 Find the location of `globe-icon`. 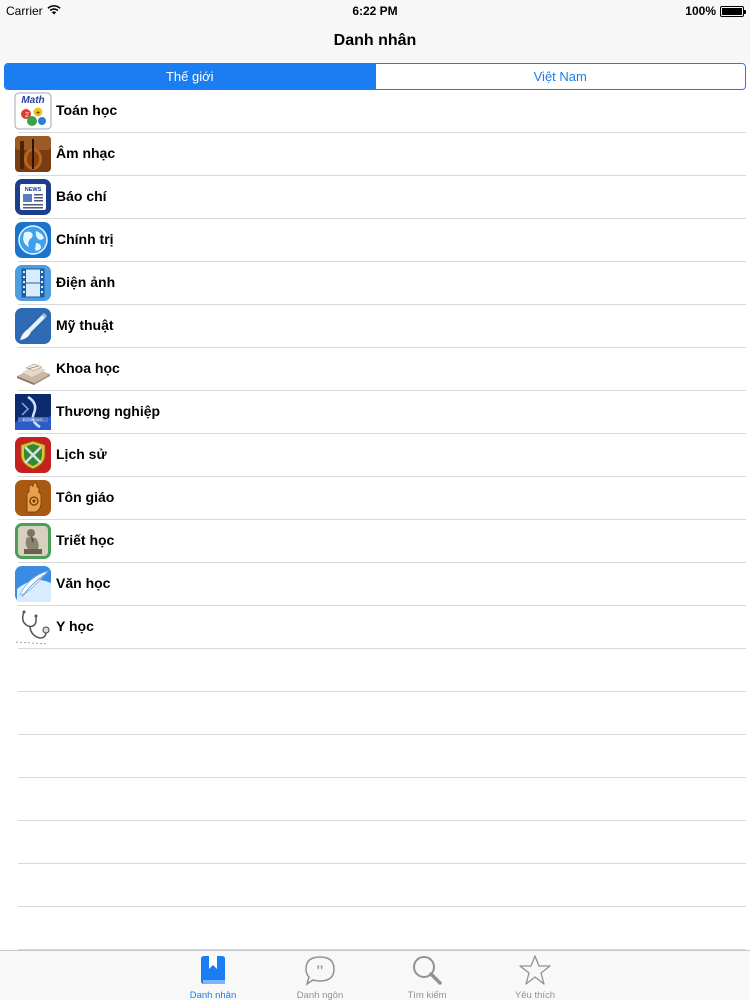

globe-icon is located at coordinates (33, 240).